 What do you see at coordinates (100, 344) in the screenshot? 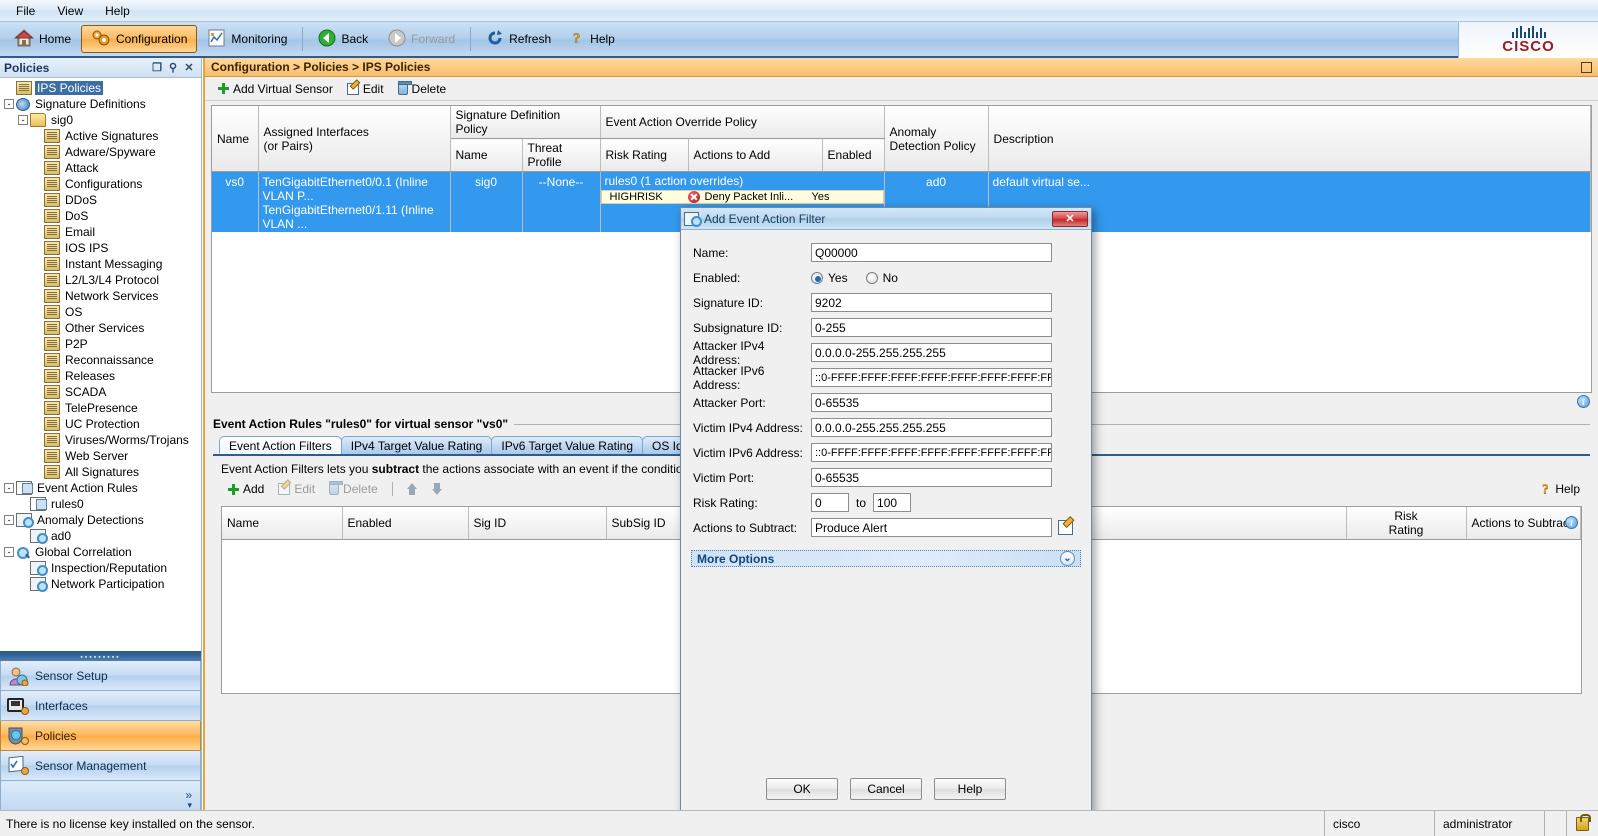
I see `tree-item-p2p: P2P` at bounding box center [100, 344].